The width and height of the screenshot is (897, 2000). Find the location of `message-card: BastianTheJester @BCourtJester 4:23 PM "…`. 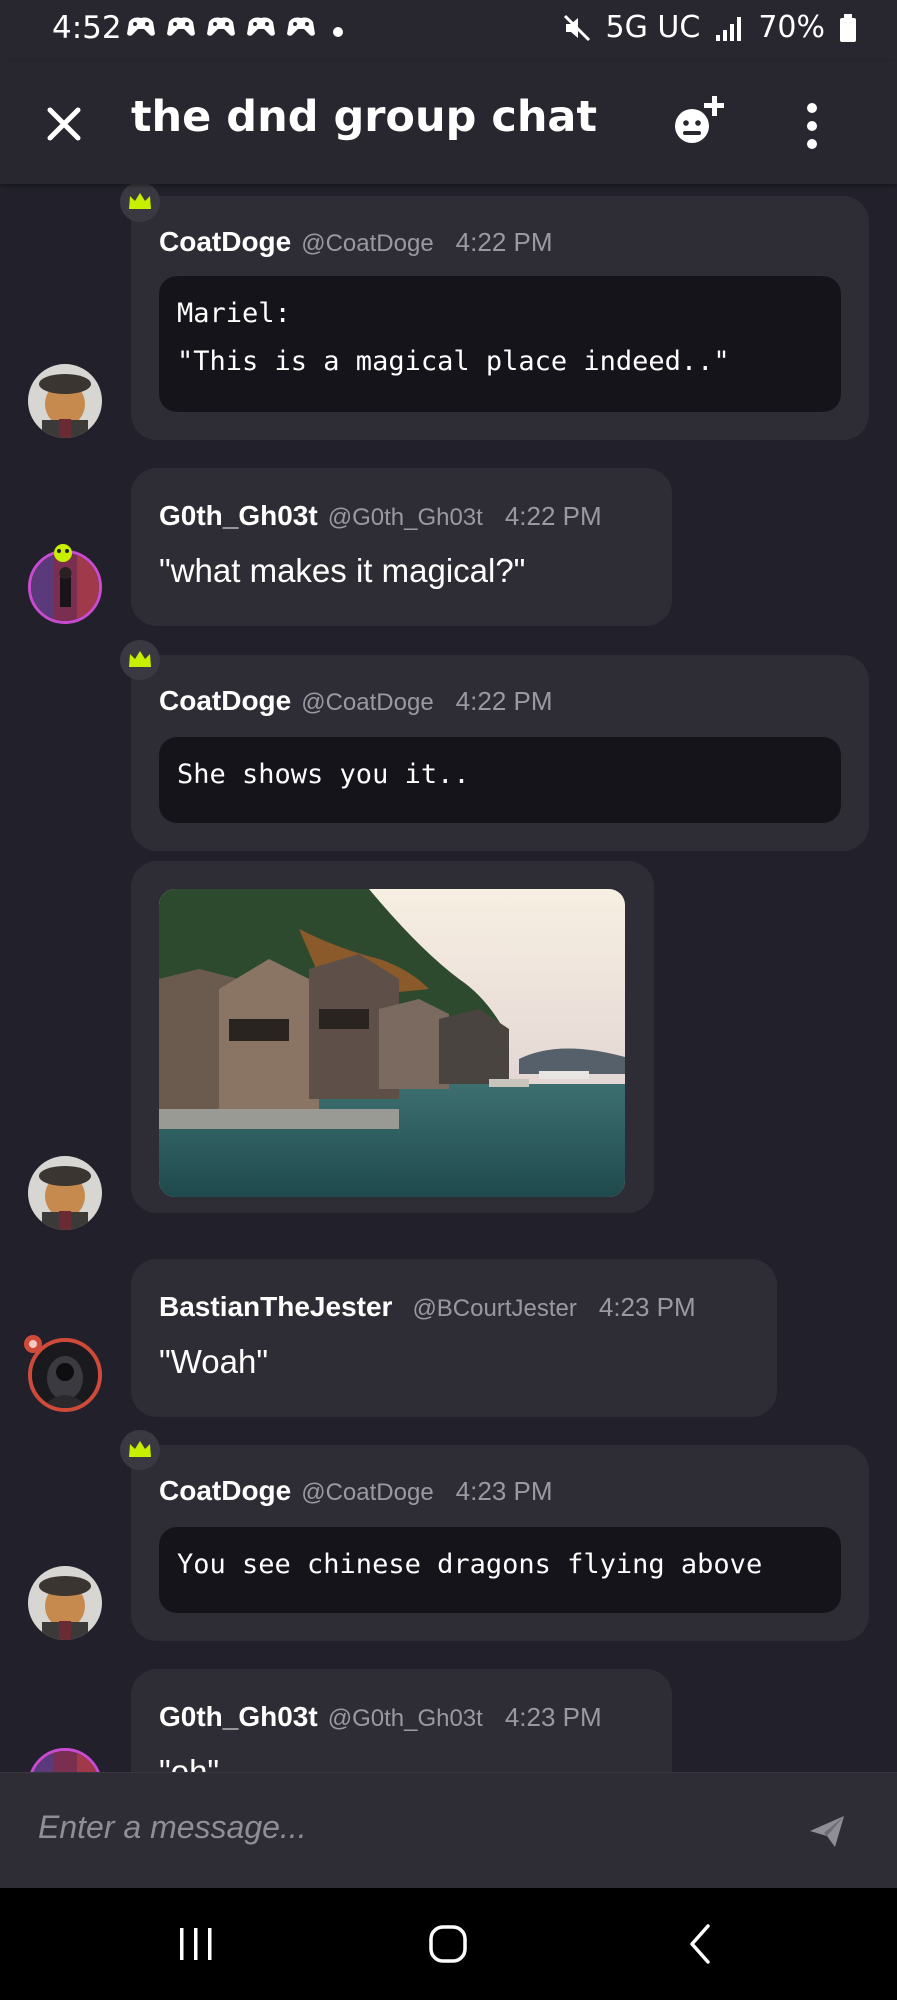

message-card: BastianTheJester @BCourtJester 4:23 PM "… is located at coordinates (454, 1338).